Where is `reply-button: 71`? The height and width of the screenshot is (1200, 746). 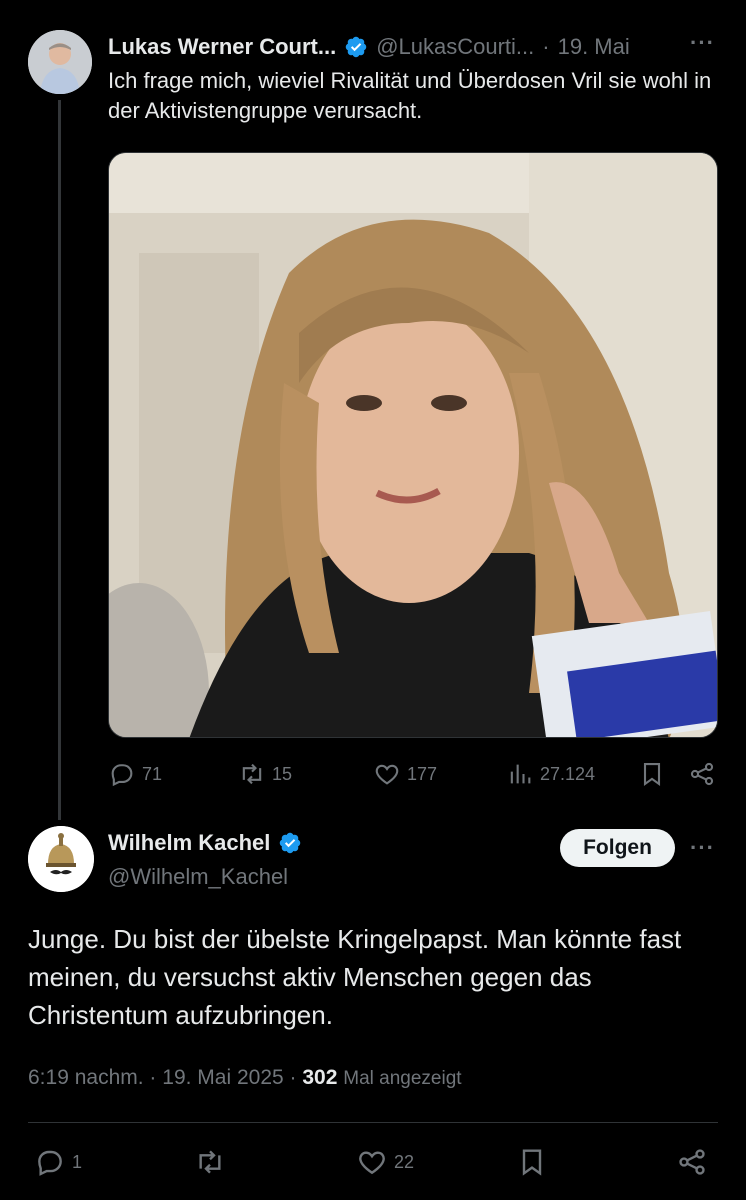 reply-button: 71 is located at coordinates (135, 774).